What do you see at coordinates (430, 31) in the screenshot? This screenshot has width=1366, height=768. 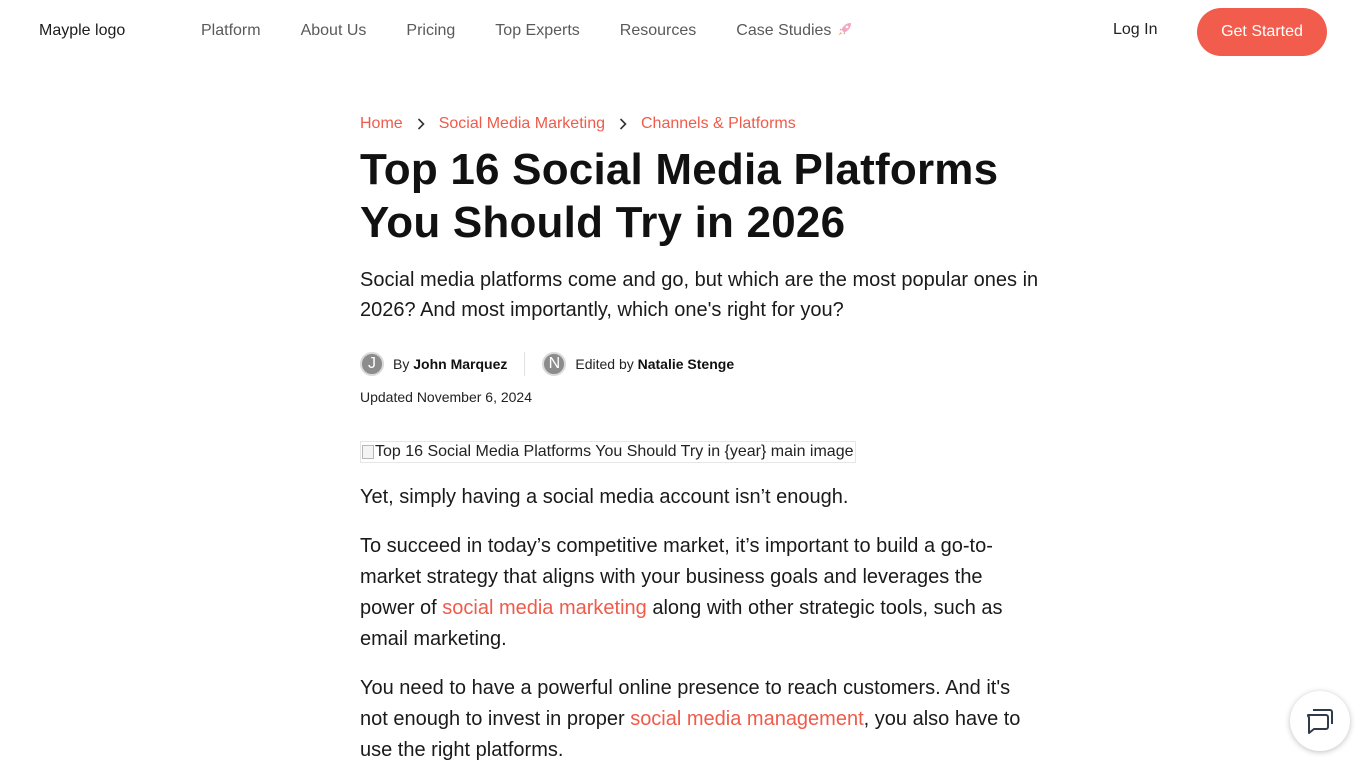 I see `nav-pricing: Pricing` at bounding box center [430, 31].